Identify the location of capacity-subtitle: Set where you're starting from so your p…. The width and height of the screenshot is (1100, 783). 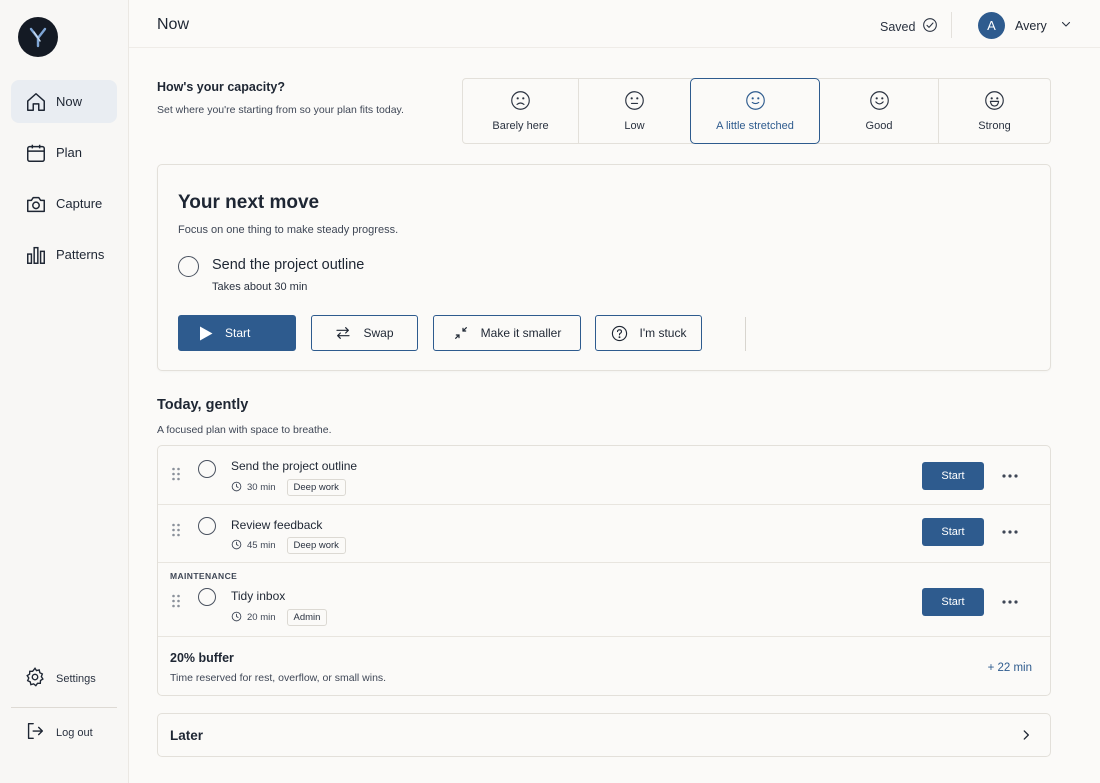
(280, 110).